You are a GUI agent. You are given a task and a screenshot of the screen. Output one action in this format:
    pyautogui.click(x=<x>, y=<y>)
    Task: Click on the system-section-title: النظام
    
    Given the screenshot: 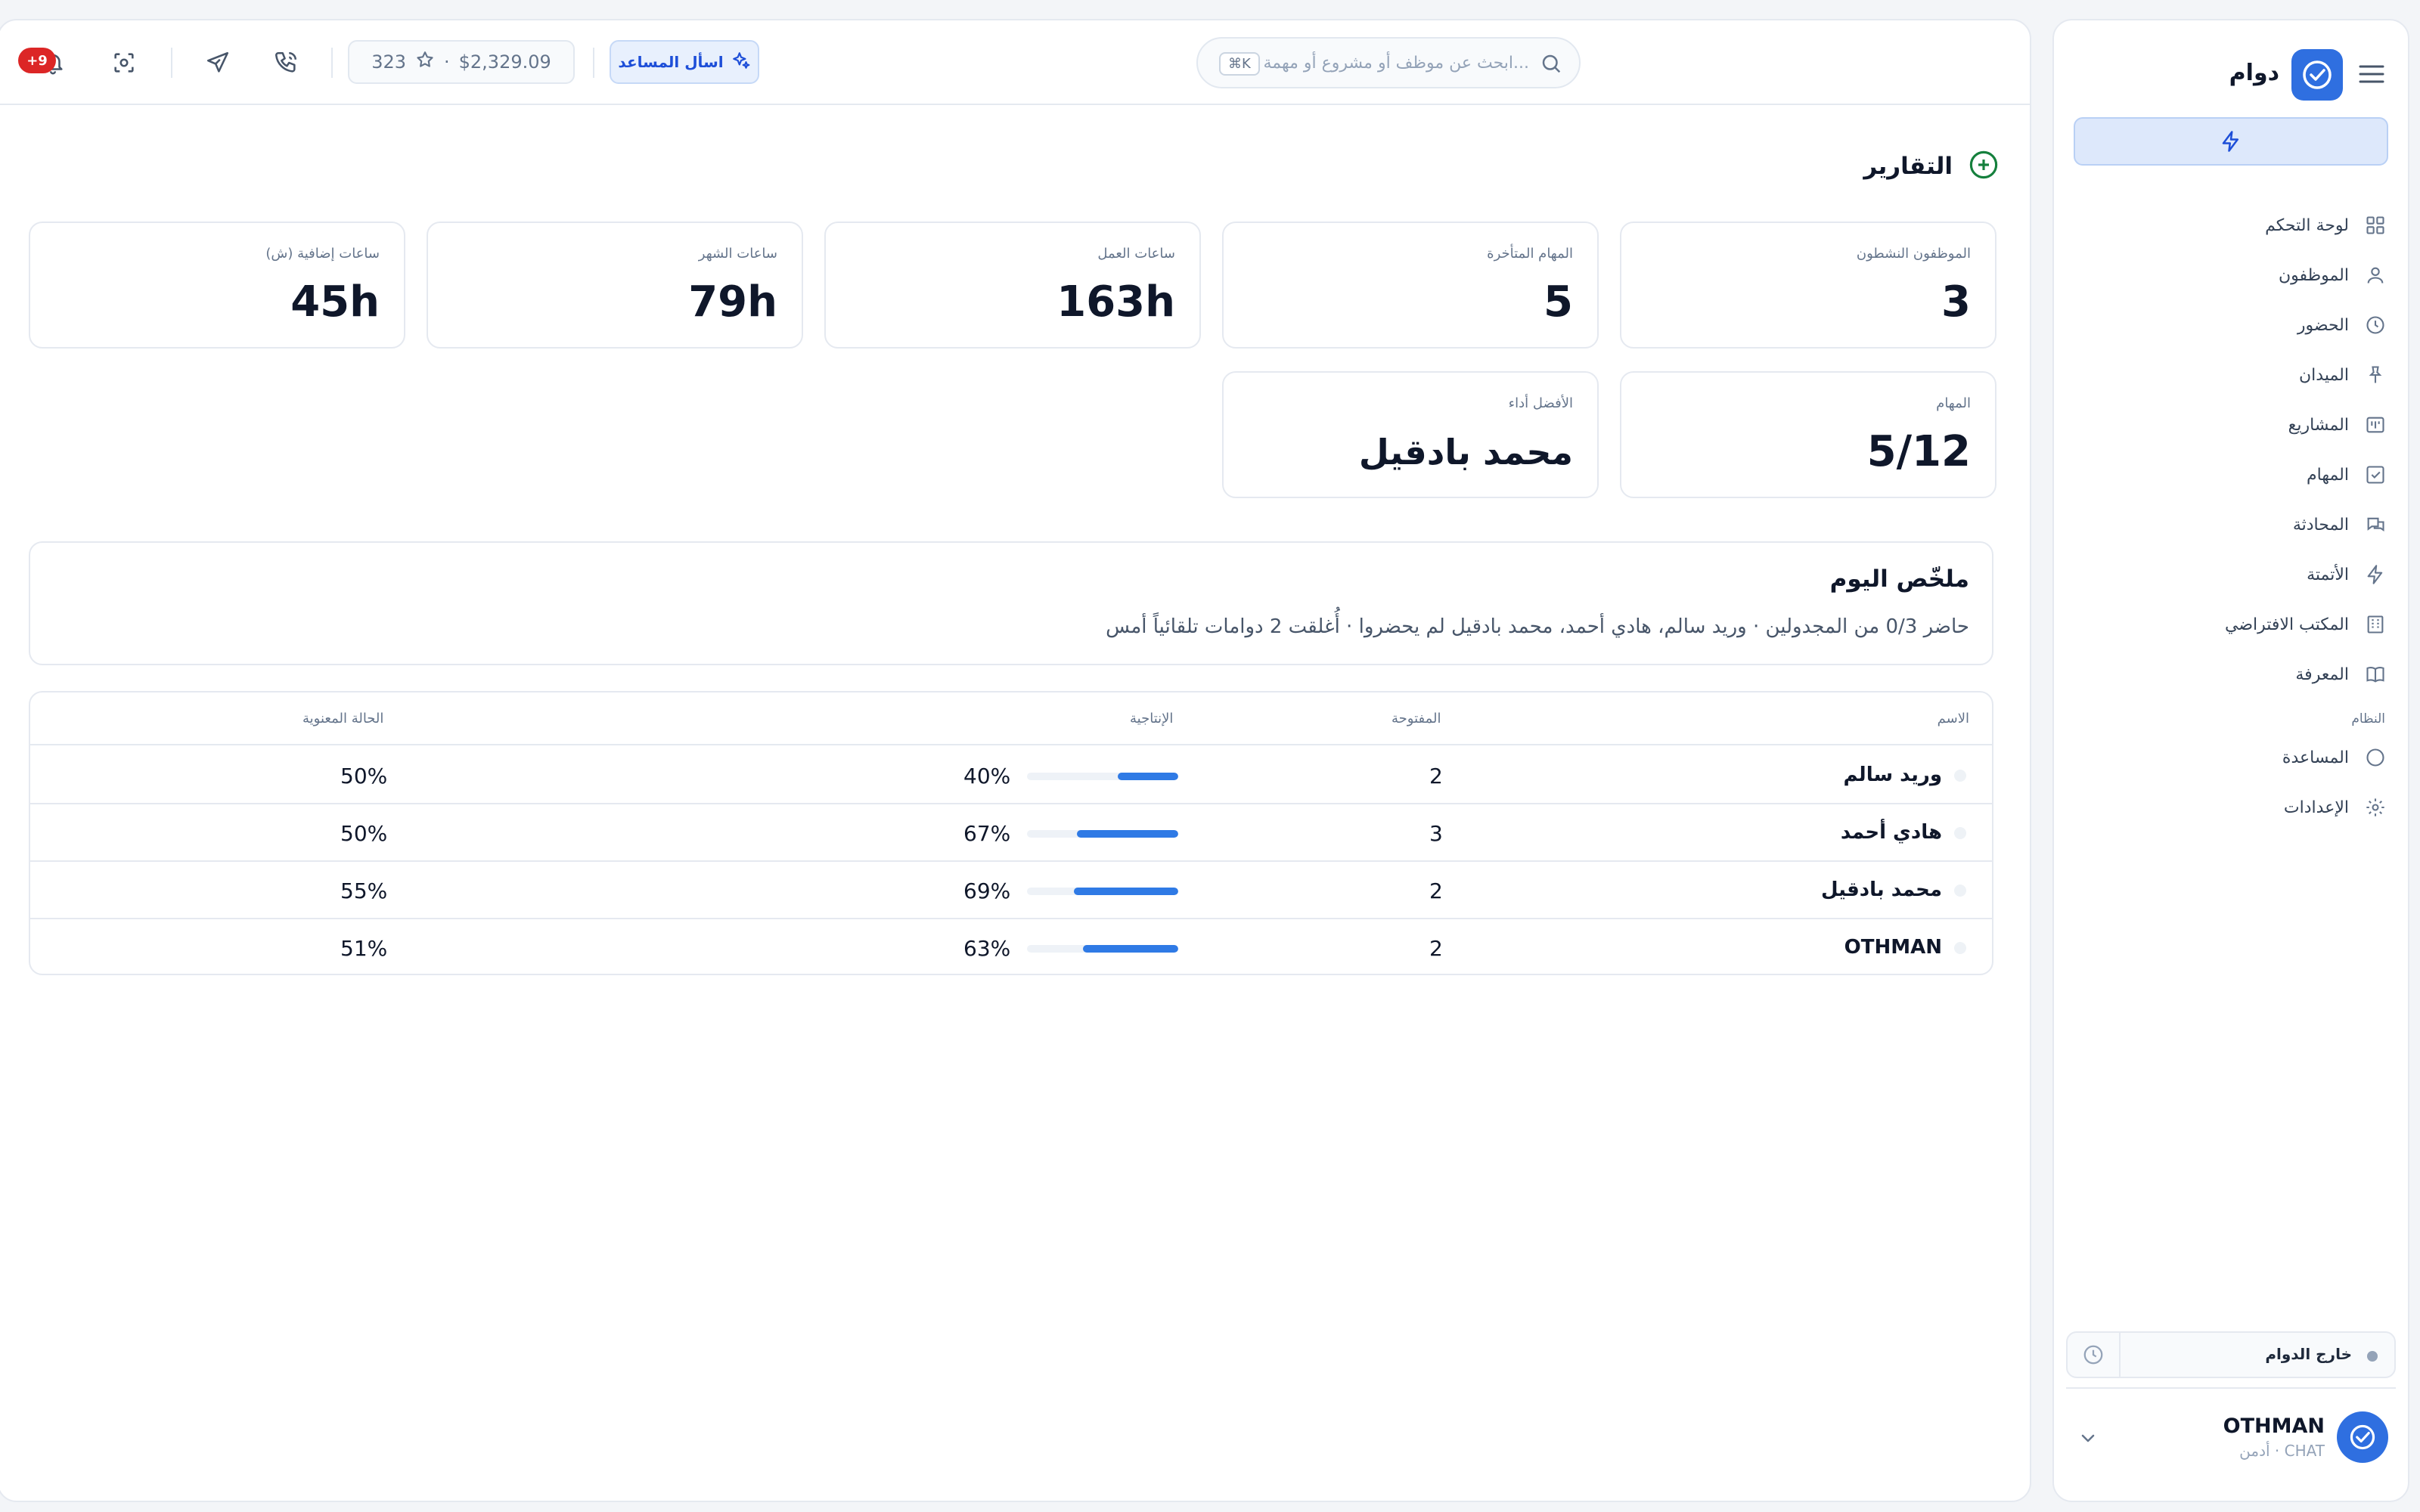 What is the action you would take?
    pyautogui.click(x=2368, y=719)
    